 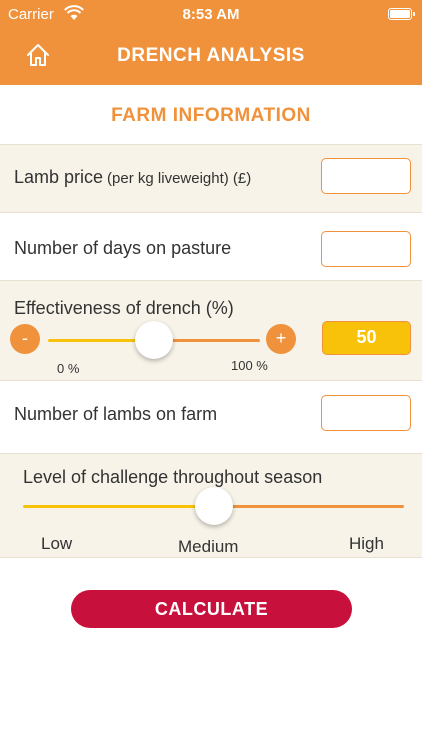 I want to click on days-on-pasture-input, so click(x=366, y=249).